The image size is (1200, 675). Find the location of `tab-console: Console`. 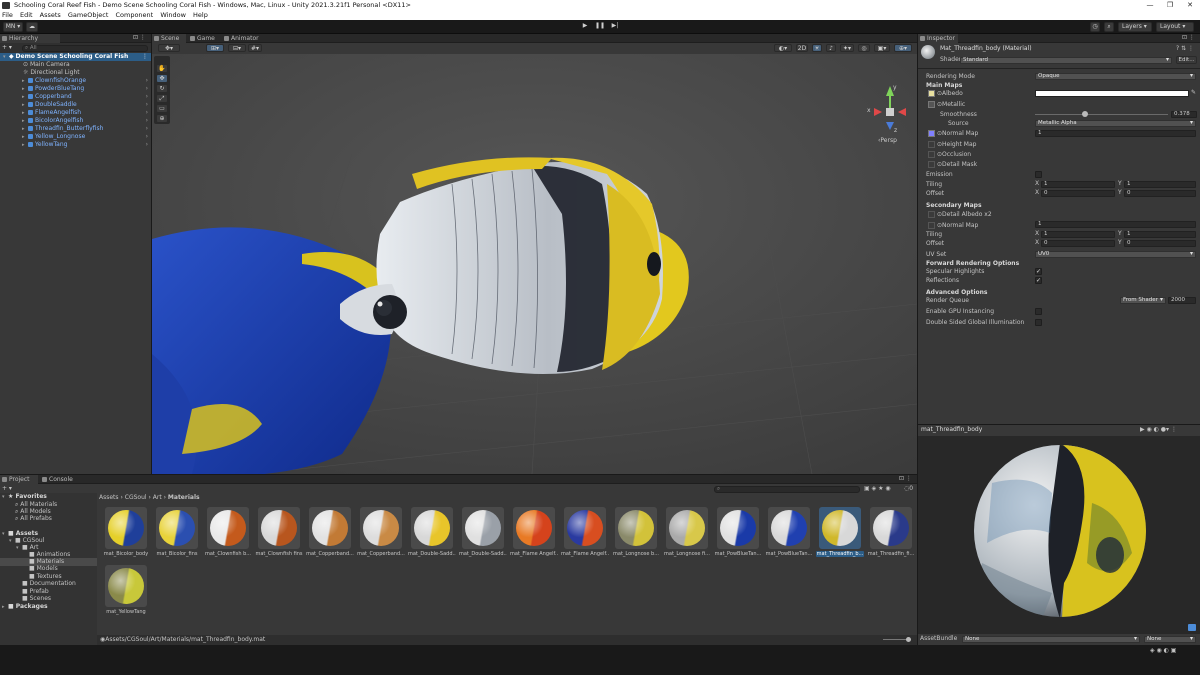

tab-console: Console is located at coordinates (58, 479).